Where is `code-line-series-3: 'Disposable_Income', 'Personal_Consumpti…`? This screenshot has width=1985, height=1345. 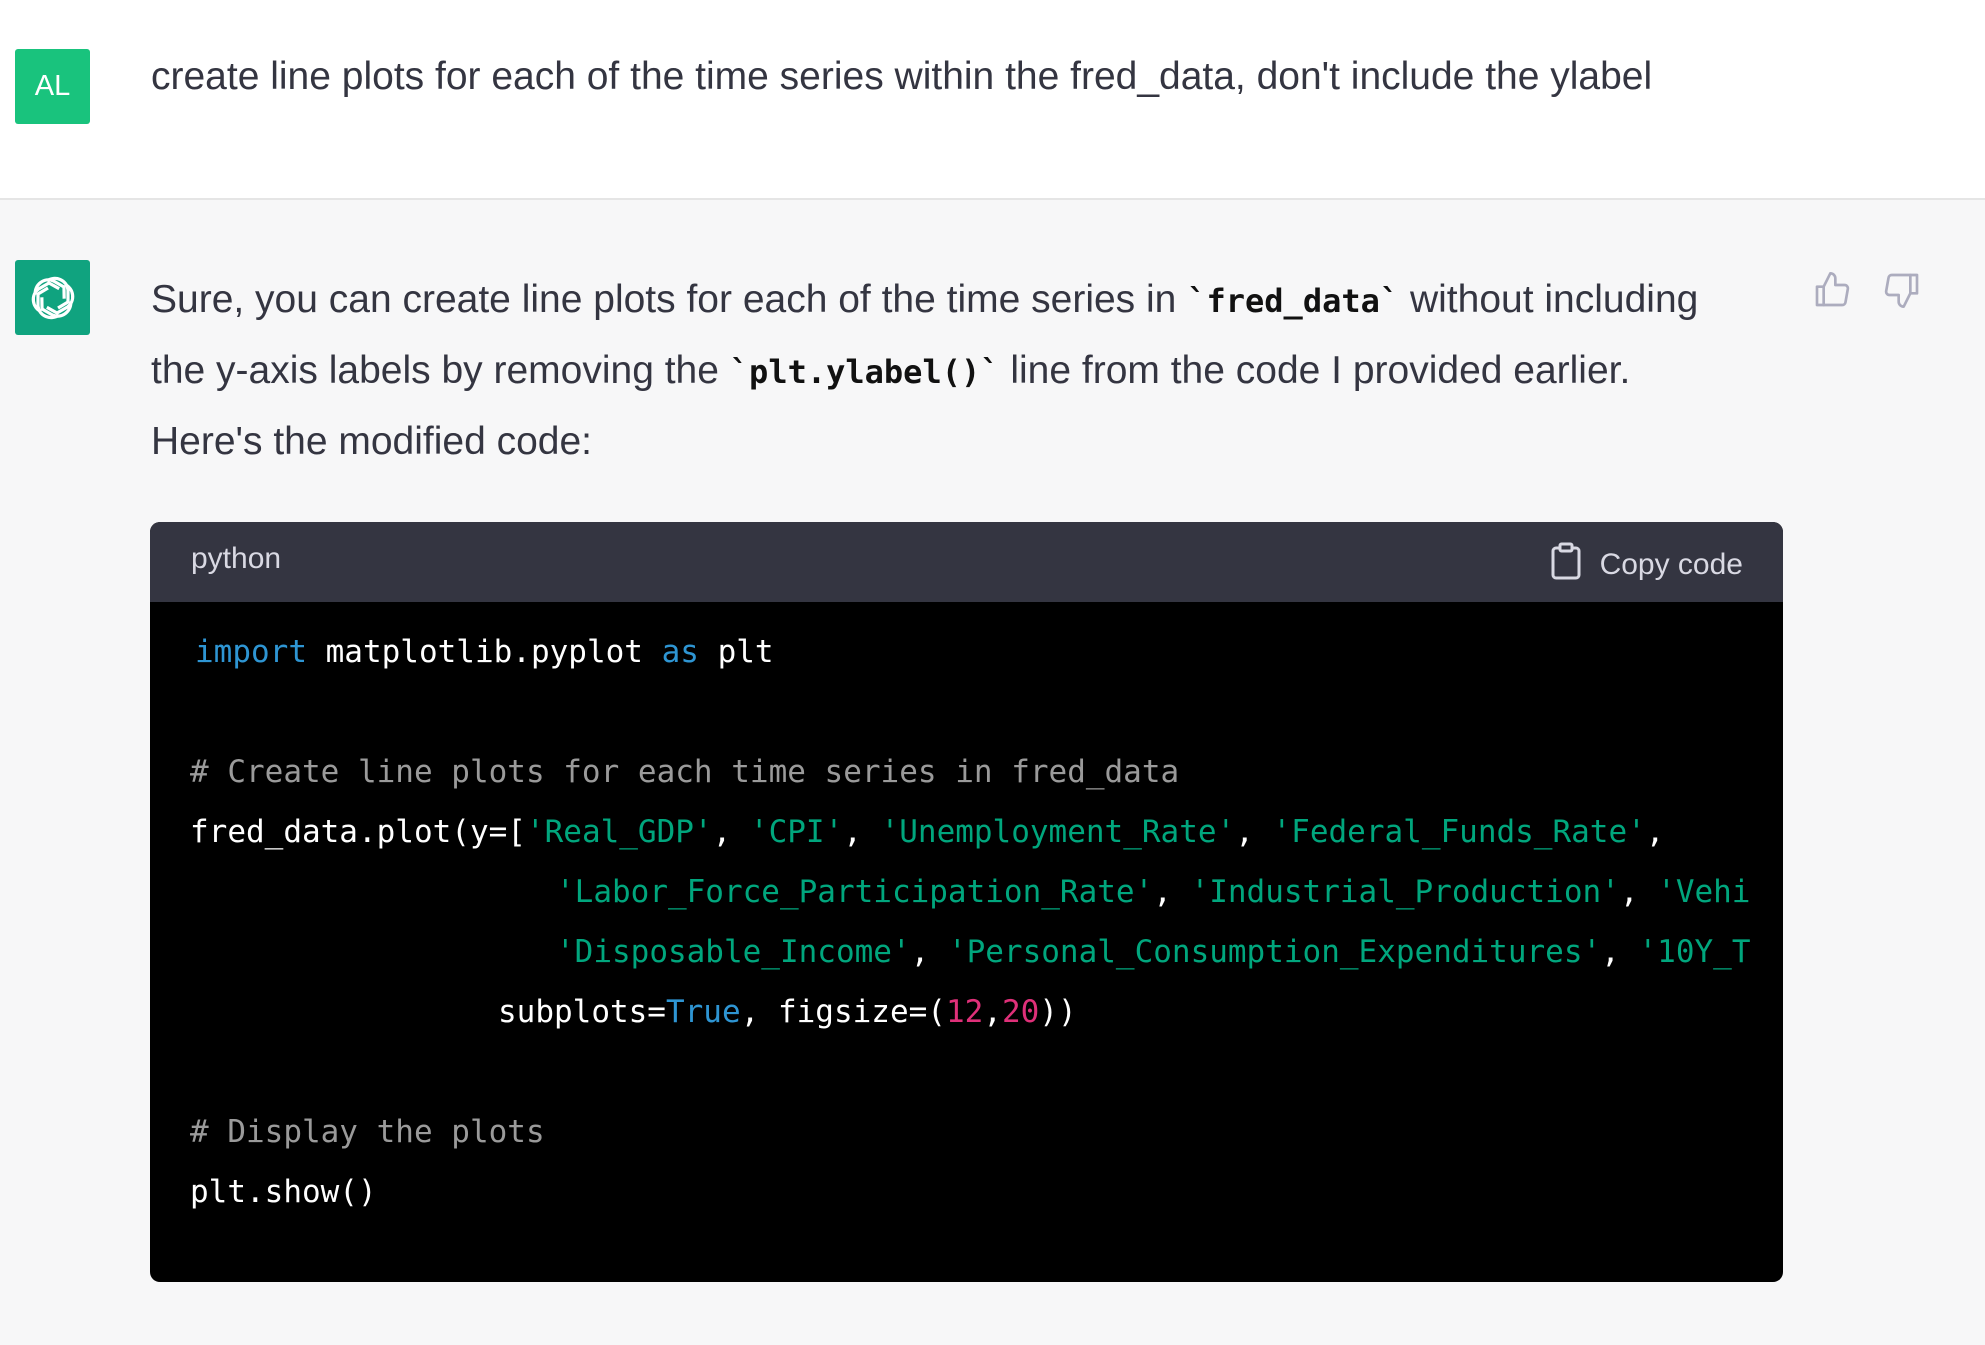
code-line-series-3: 'Disposable_Income', 'Personal_Consumpti… is located at coordinates (1153, 952).